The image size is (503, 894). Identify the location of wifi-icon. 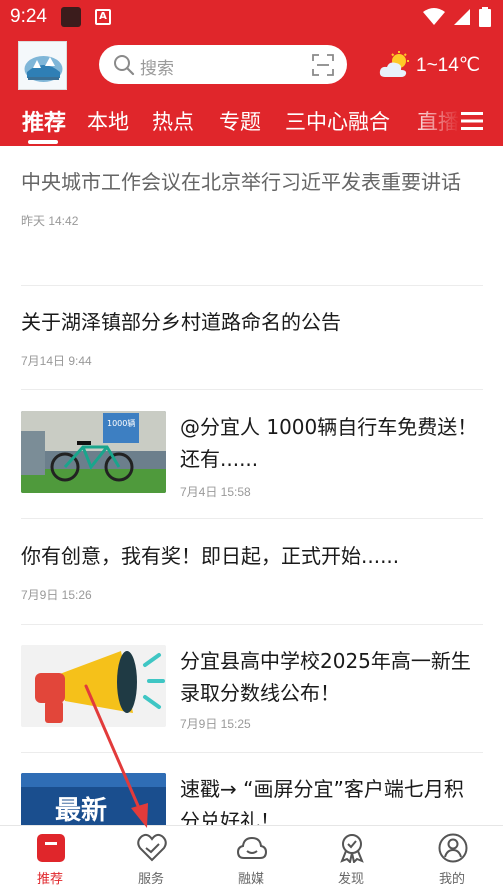
(434, 16).